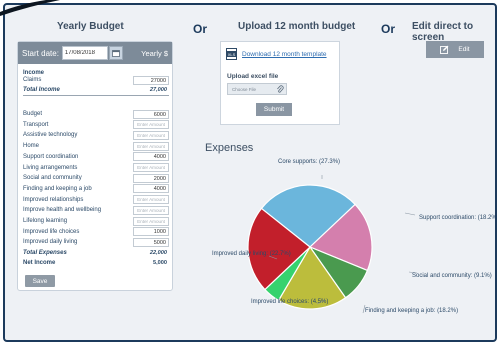 This screenshot has width=501, height=345. I want to click on upload-excel-label: Upload excel file, so click(253, 76).